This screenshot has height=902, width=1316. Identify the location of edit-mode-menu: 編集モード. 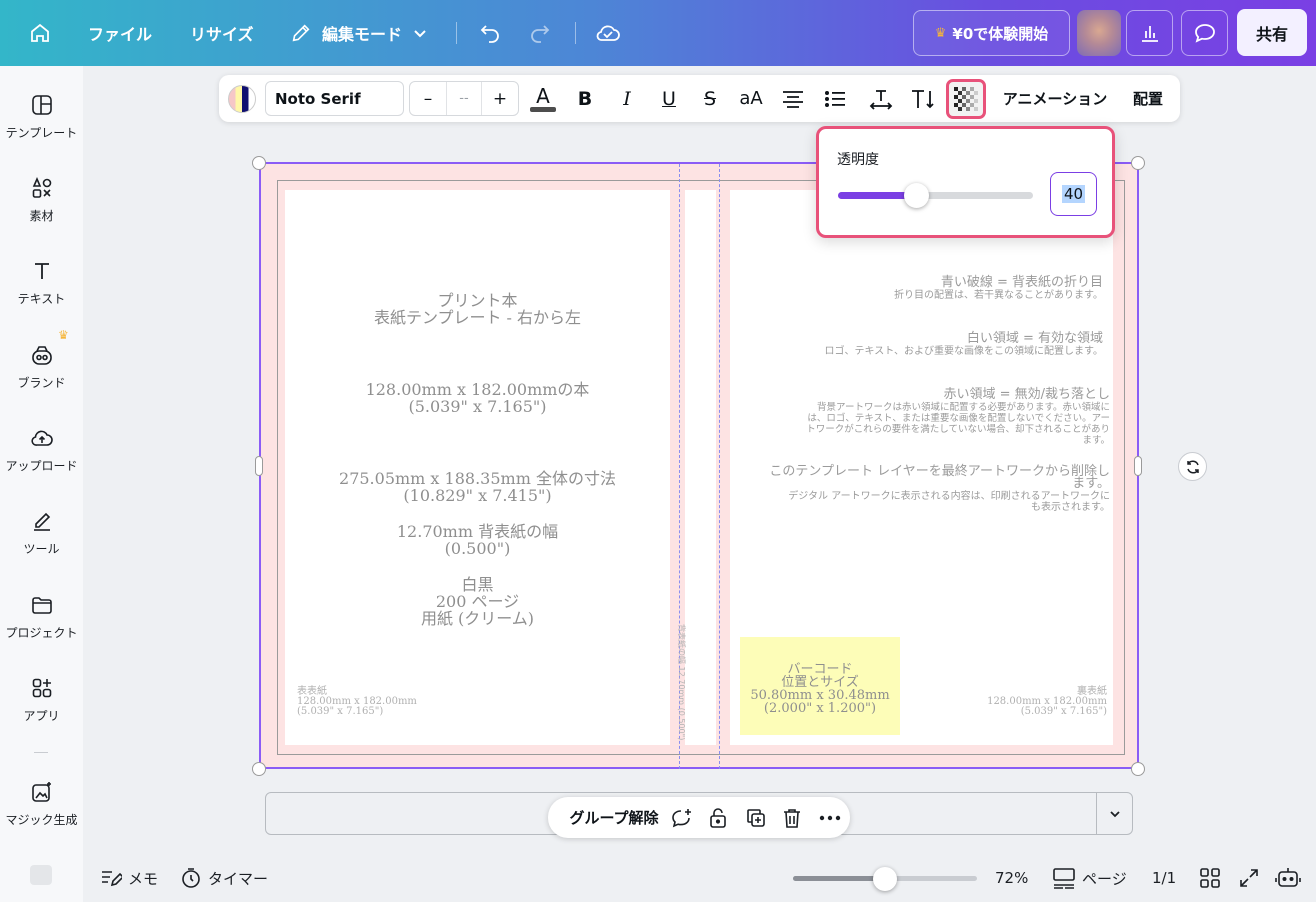
(359, 33).